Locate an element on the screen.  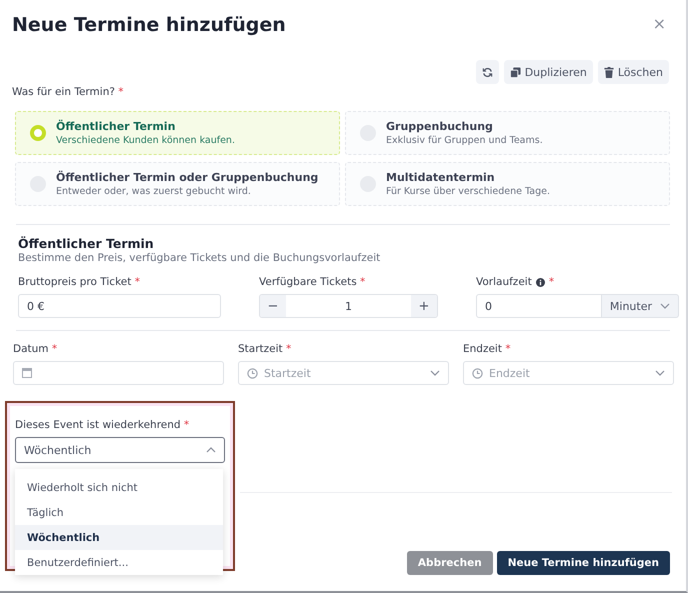
trash-button: Löschen is located at coordinates (633, 72).